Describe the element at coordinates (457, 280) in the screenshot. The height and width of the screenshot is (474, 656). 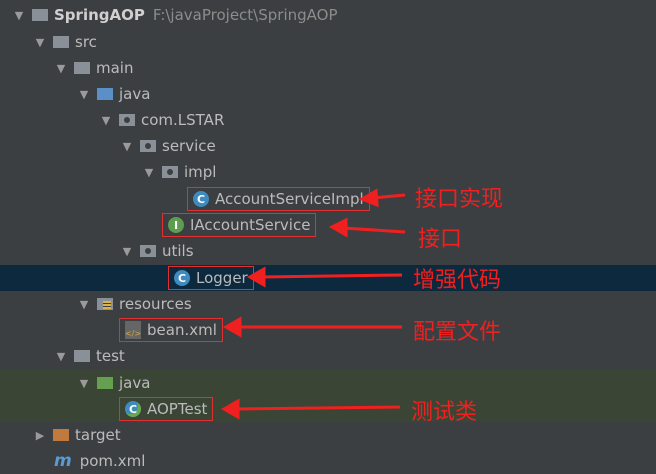
I see `annotation-advice: 增强代码` at that location.